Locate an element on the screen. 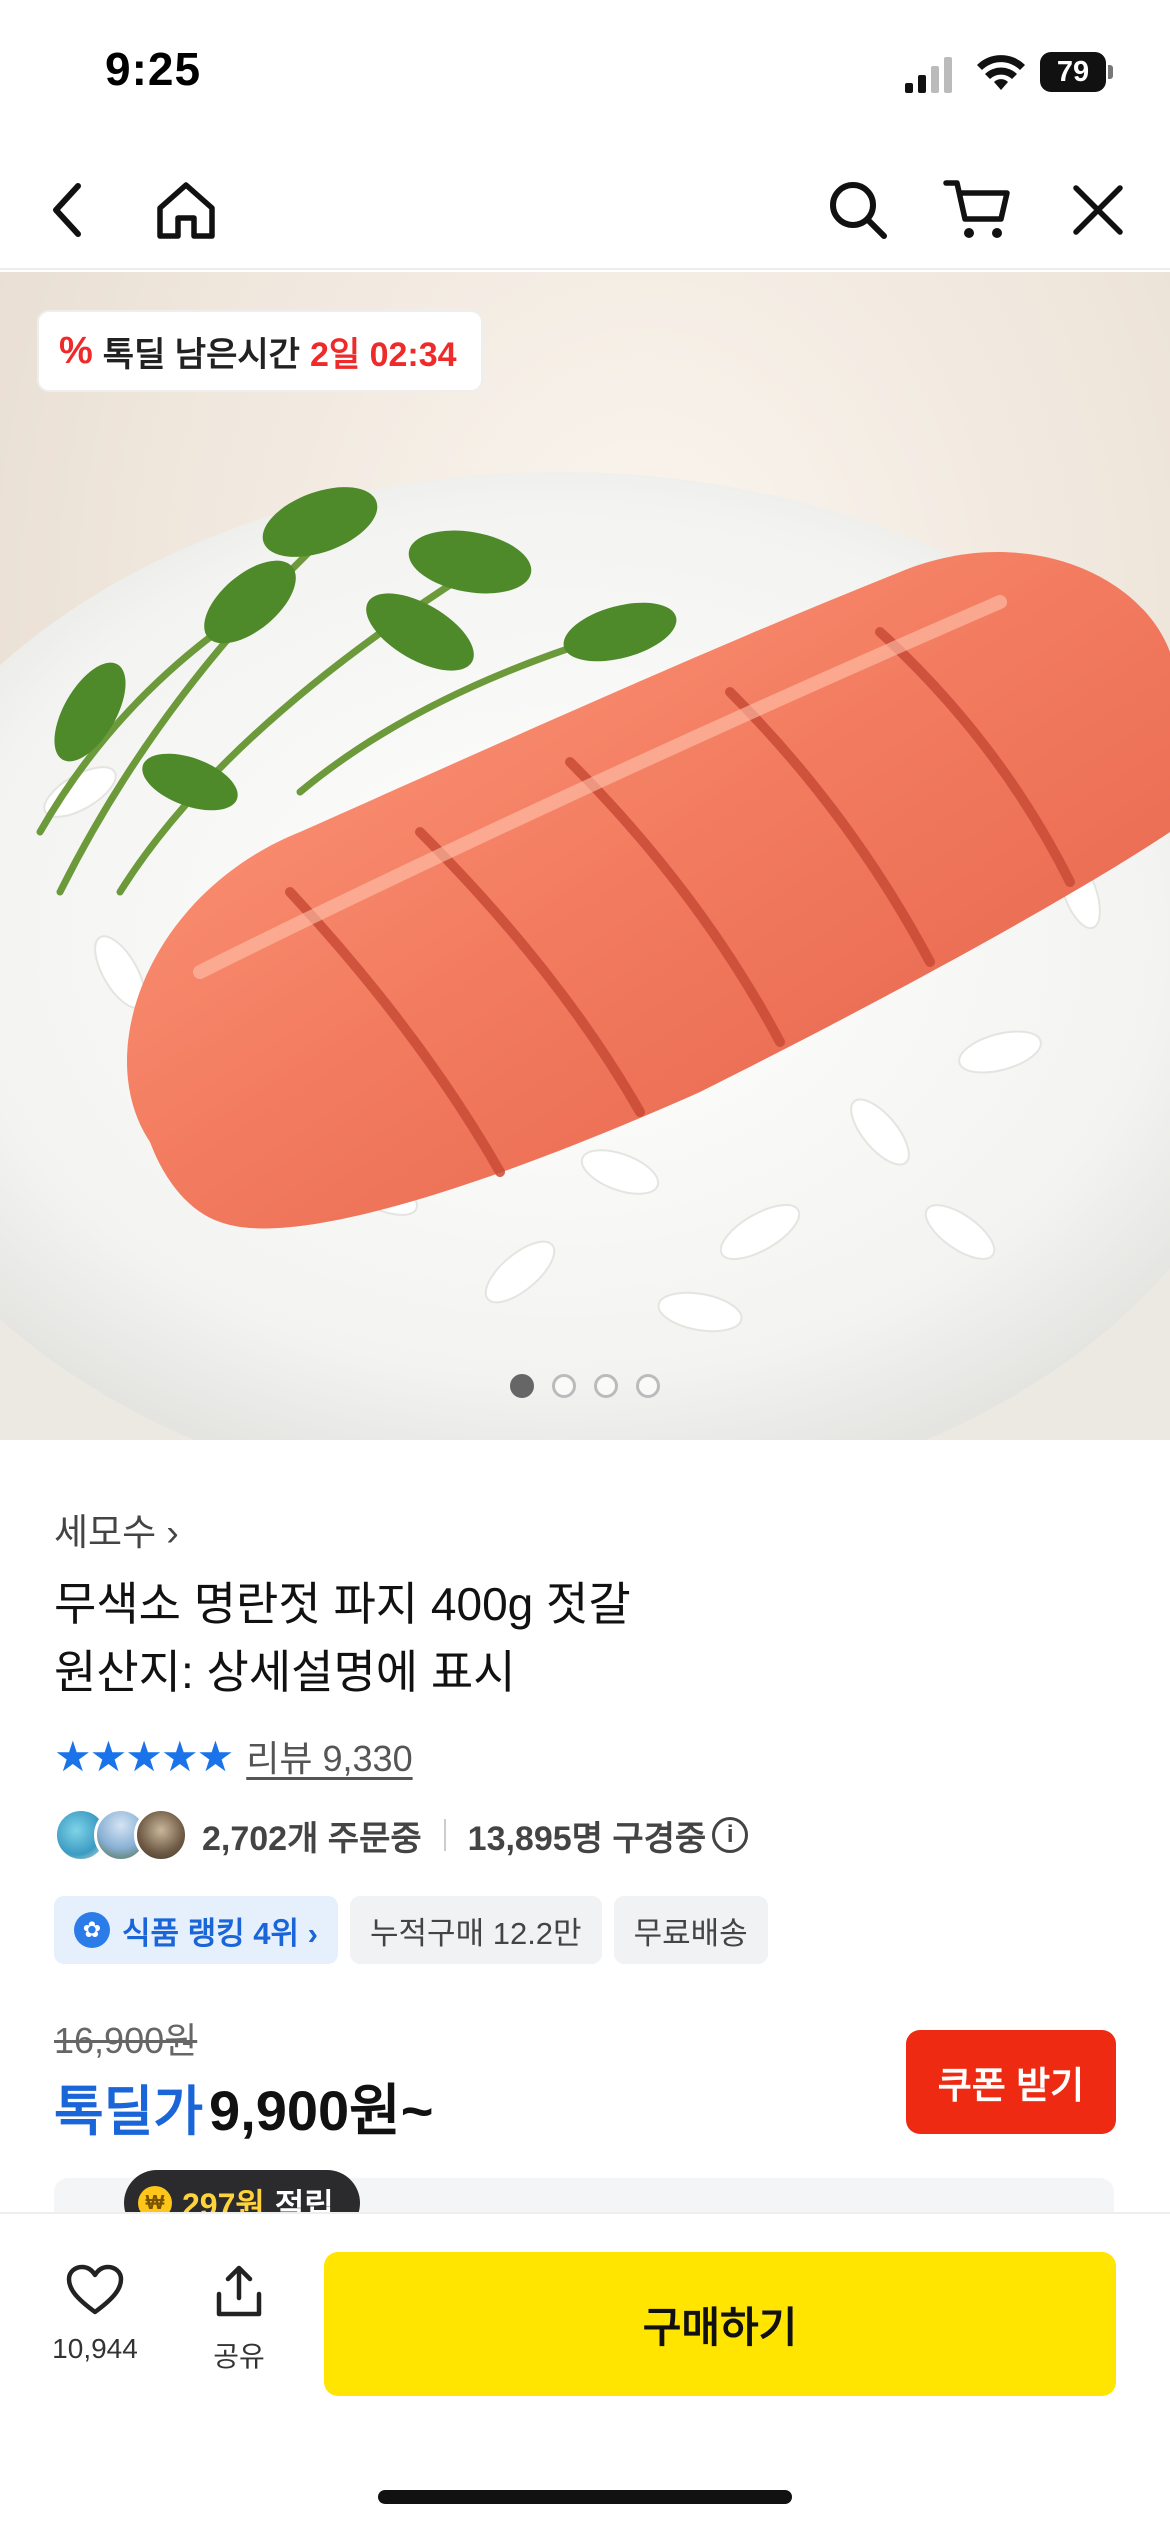 Image resolution: width=1170 pixels, height=2532 pixels. deal-price-row: 톡딜가 9,900원~ is located at coordinates (243, 2106).